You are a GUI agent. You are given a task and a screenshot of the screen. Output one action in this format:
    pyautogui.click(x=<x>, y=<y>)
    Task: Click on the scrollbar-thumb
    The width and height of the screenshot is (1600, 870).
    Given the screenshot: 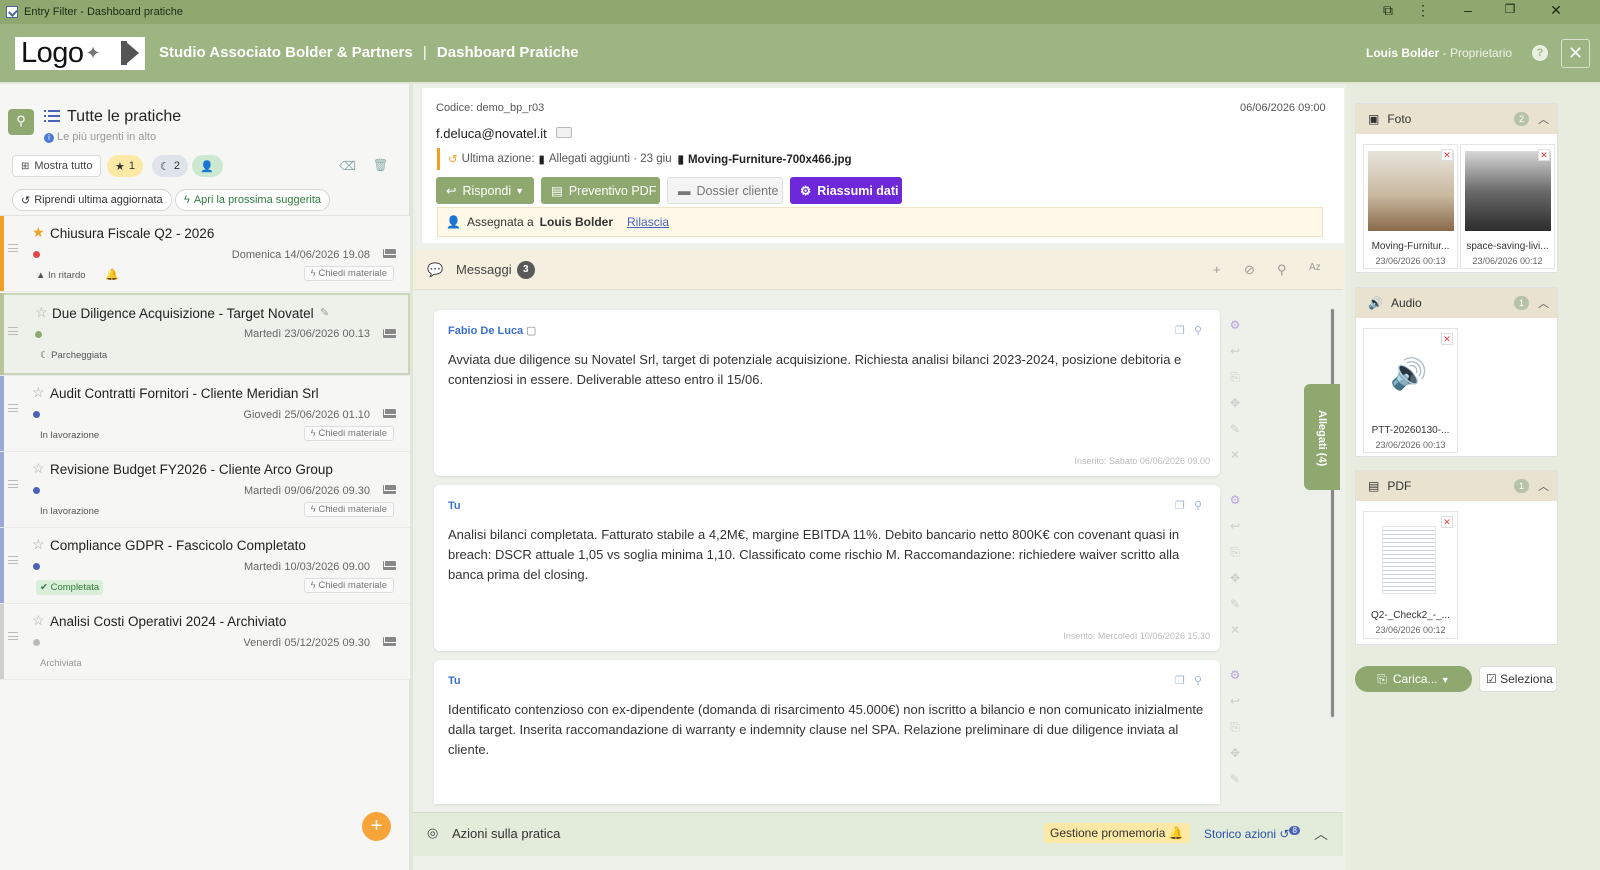 What is the action you would take?
    pyautogui.click(x=1332, y=513)
    